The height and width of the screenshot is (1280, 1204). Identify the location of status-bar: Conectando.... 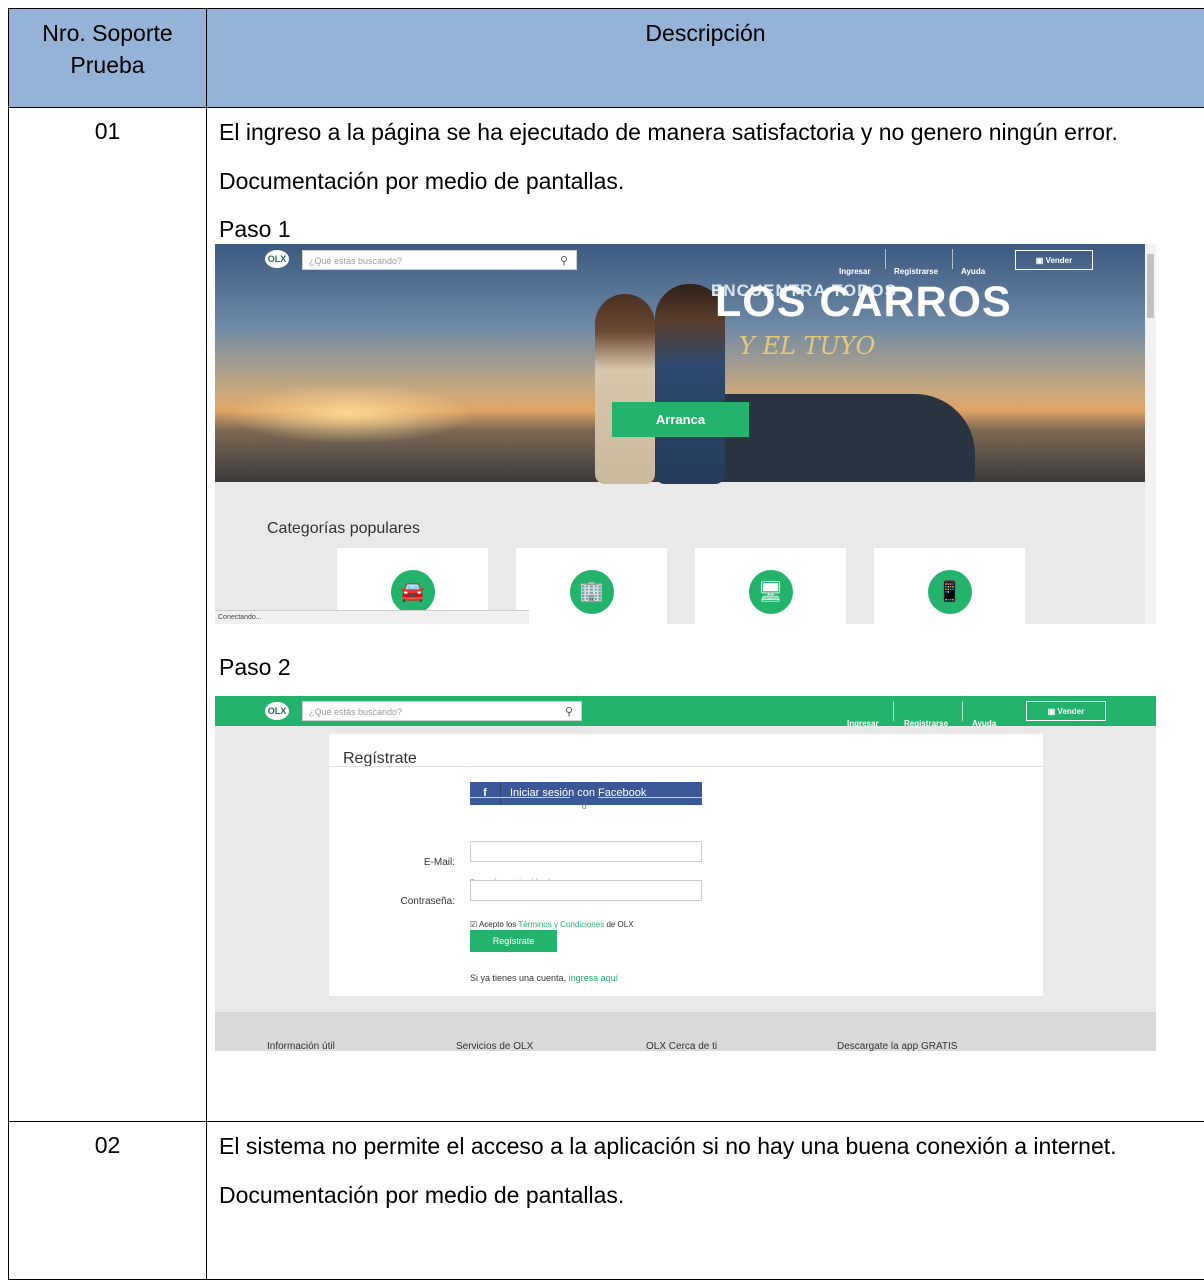
(372, 617).